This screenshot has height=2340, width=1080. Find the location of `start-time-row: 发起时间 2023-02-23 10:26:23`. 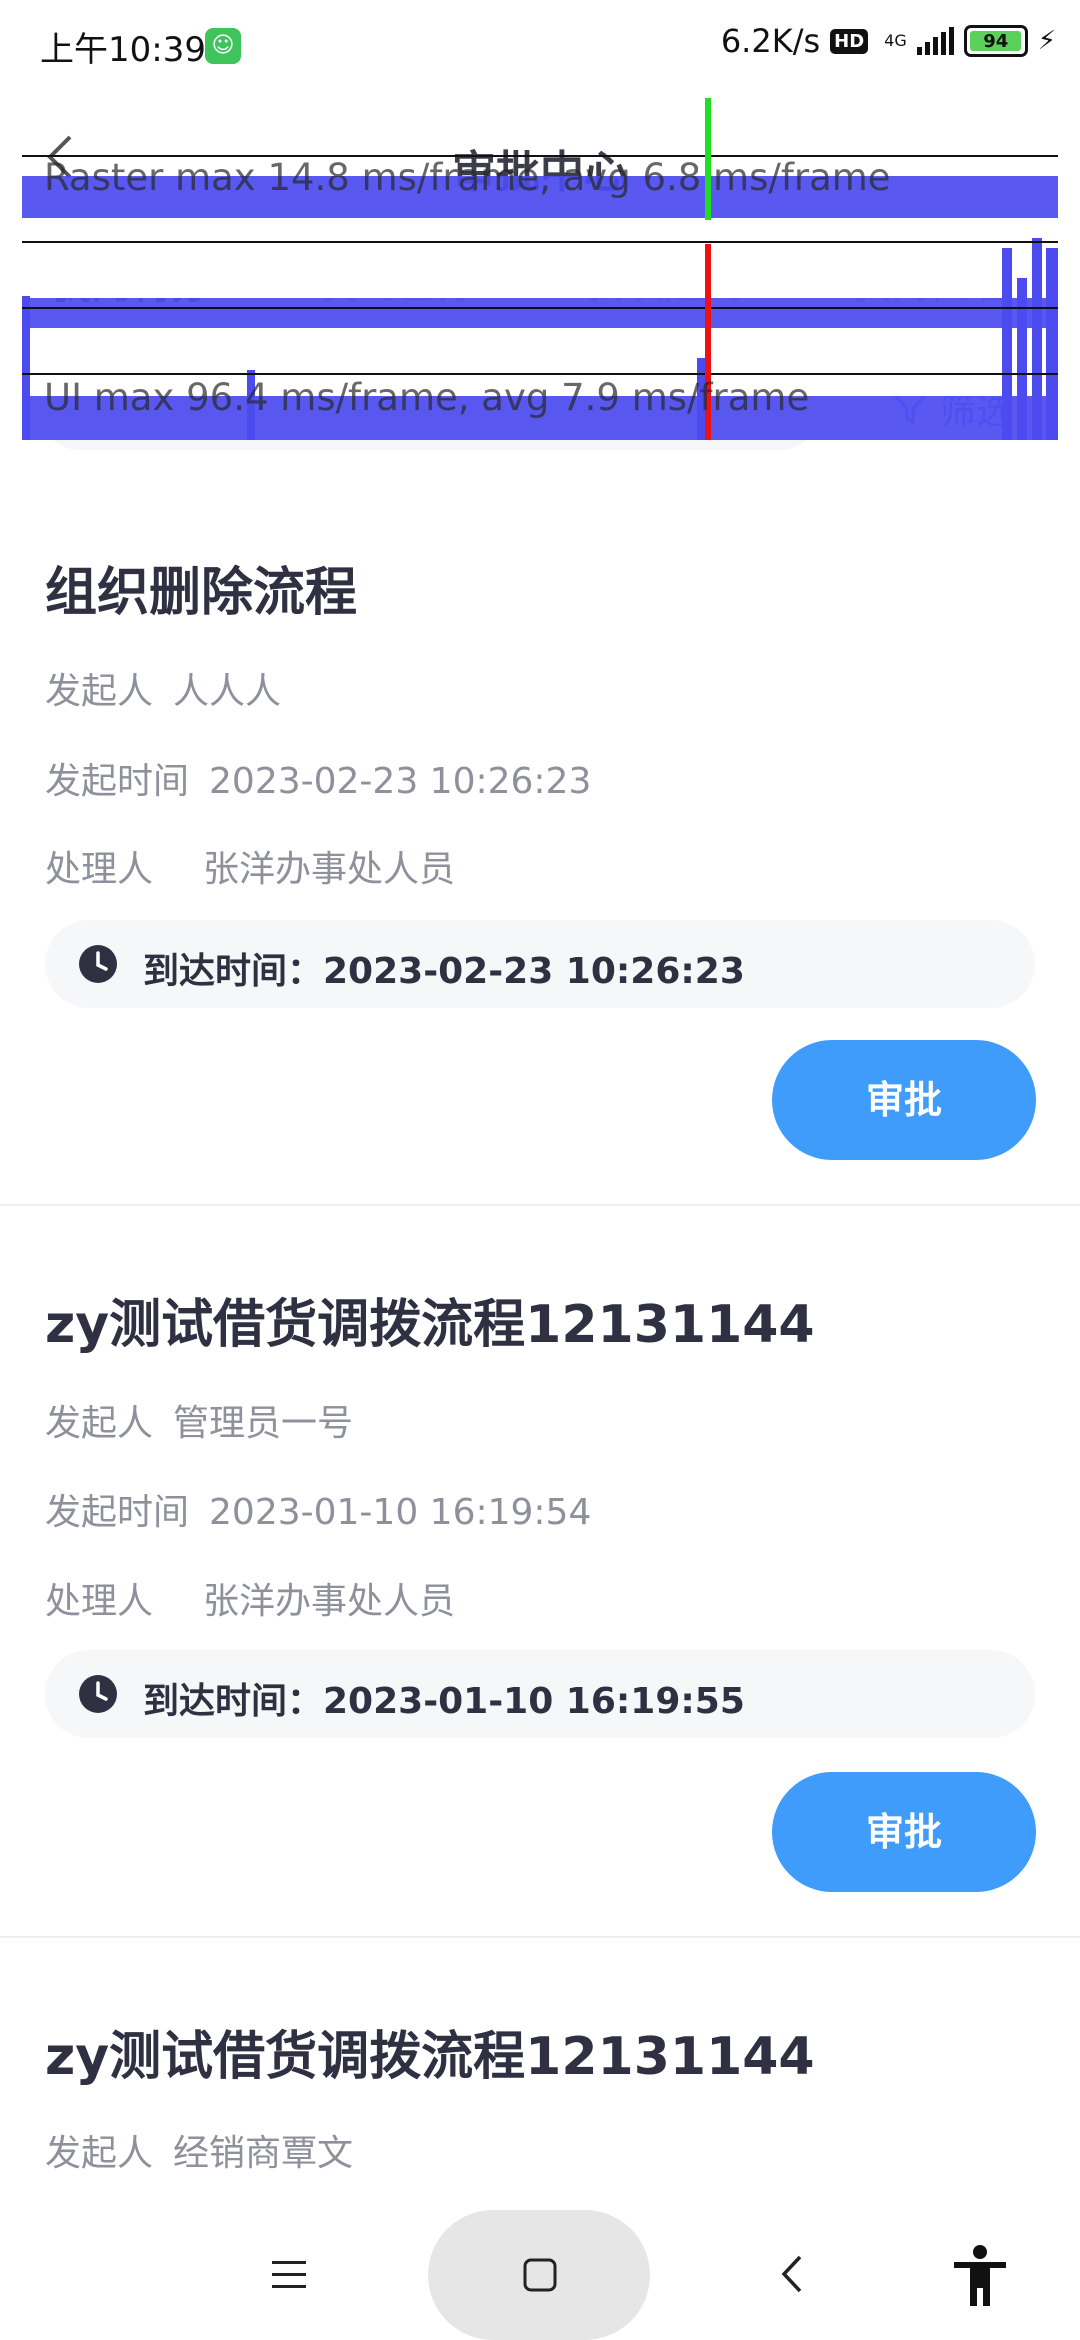

start-time-row: 发起时间 2023-02-23 10:26:23 is located at coordinates (318, 778).